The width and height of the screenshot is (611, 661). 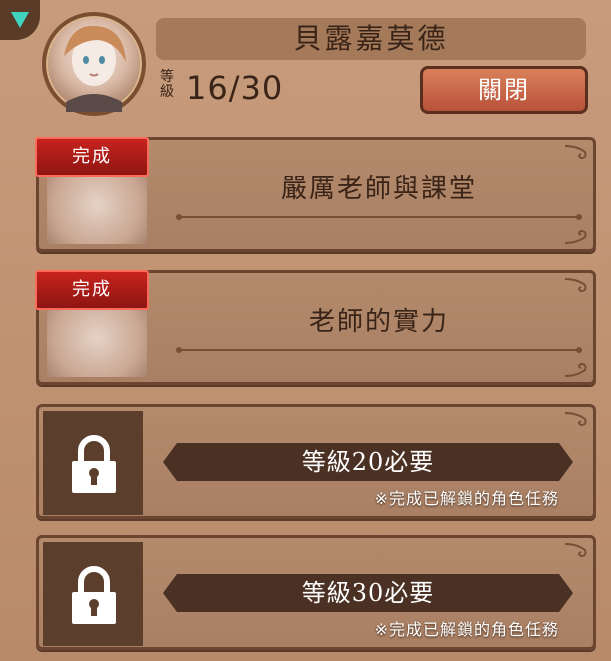 I want to click on character-portrait, so click(x=95, y=68).